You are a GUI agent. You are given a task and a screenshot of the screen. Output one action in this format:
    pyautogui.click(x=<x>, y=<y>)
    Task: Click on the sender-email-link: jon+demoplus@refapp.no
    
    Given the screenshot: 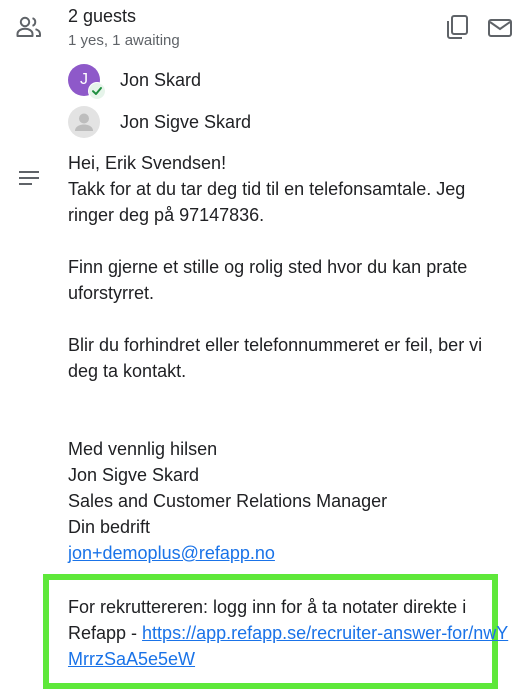 What is the action you would take?
    pyautogui.click(x=171, y=553)
    